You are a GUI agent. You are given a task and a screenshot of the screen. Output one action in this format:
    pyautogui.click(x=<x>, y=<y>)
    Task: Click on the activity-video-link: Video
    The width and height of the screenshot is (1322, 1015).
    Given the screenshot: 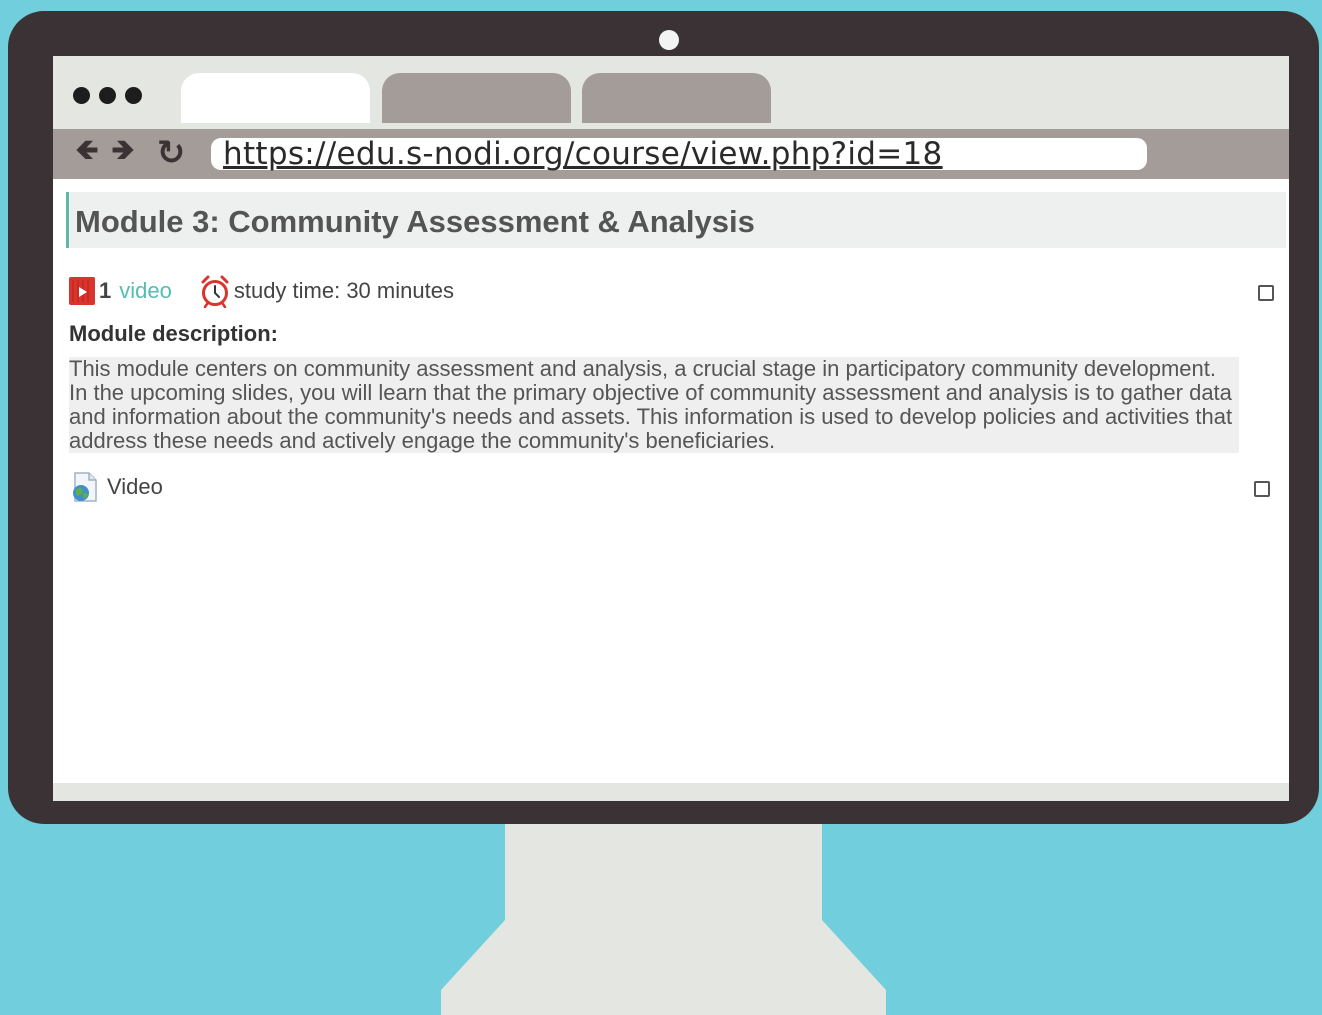 What is the action you would take?
    pyautogui.click(x=116, y=487)
    